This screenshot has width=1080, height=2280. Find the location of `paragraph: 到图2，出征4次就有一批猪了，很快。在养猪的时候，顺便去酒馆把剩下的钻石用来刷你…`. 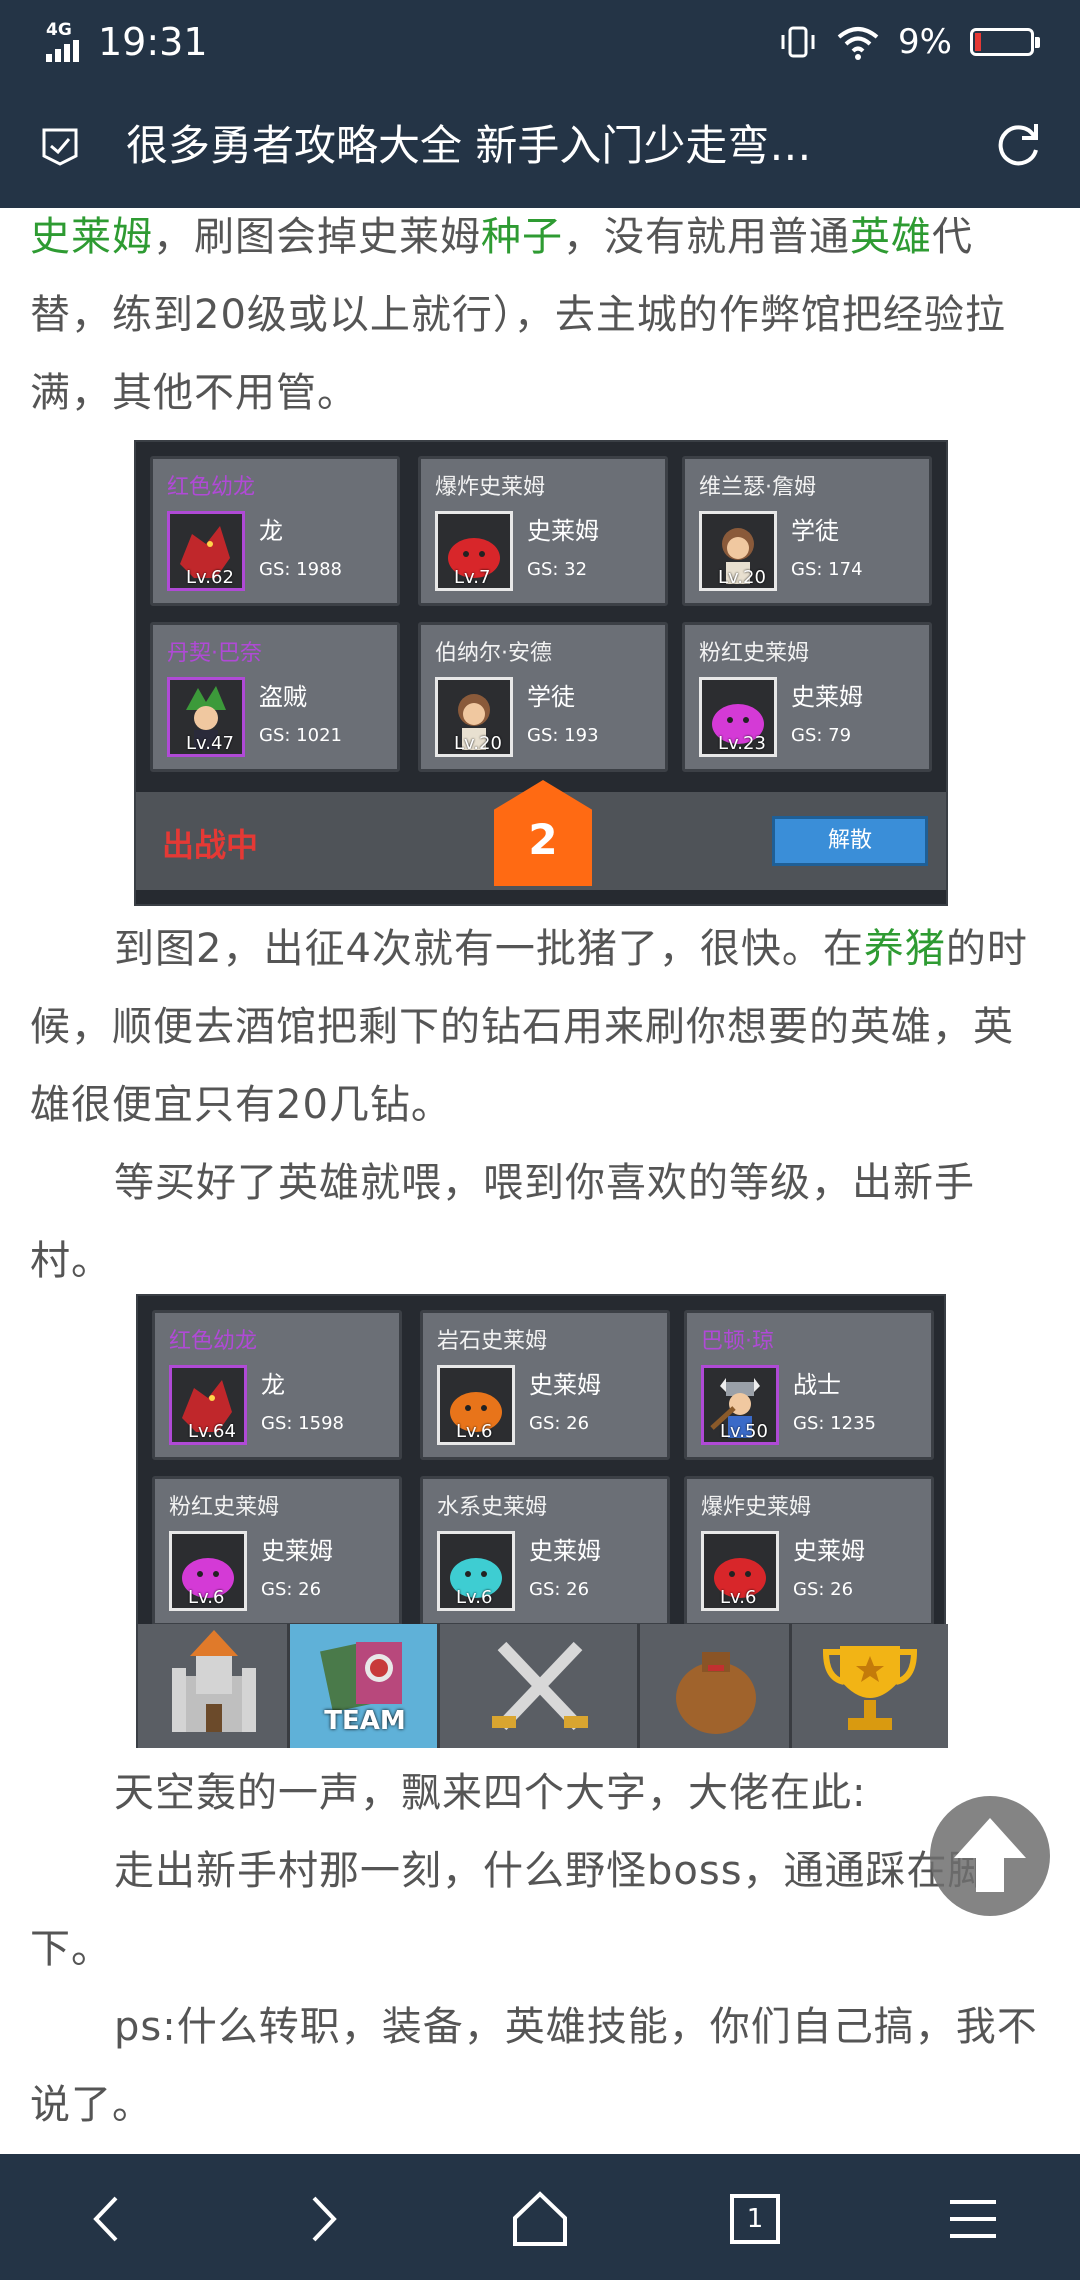

paragraph: 到图2，出征4次就有一批猪了，很快。在养猪的时候，顺便去酒馆把剩下的钻石用来刷你… is located at coordinates (529, 1027).